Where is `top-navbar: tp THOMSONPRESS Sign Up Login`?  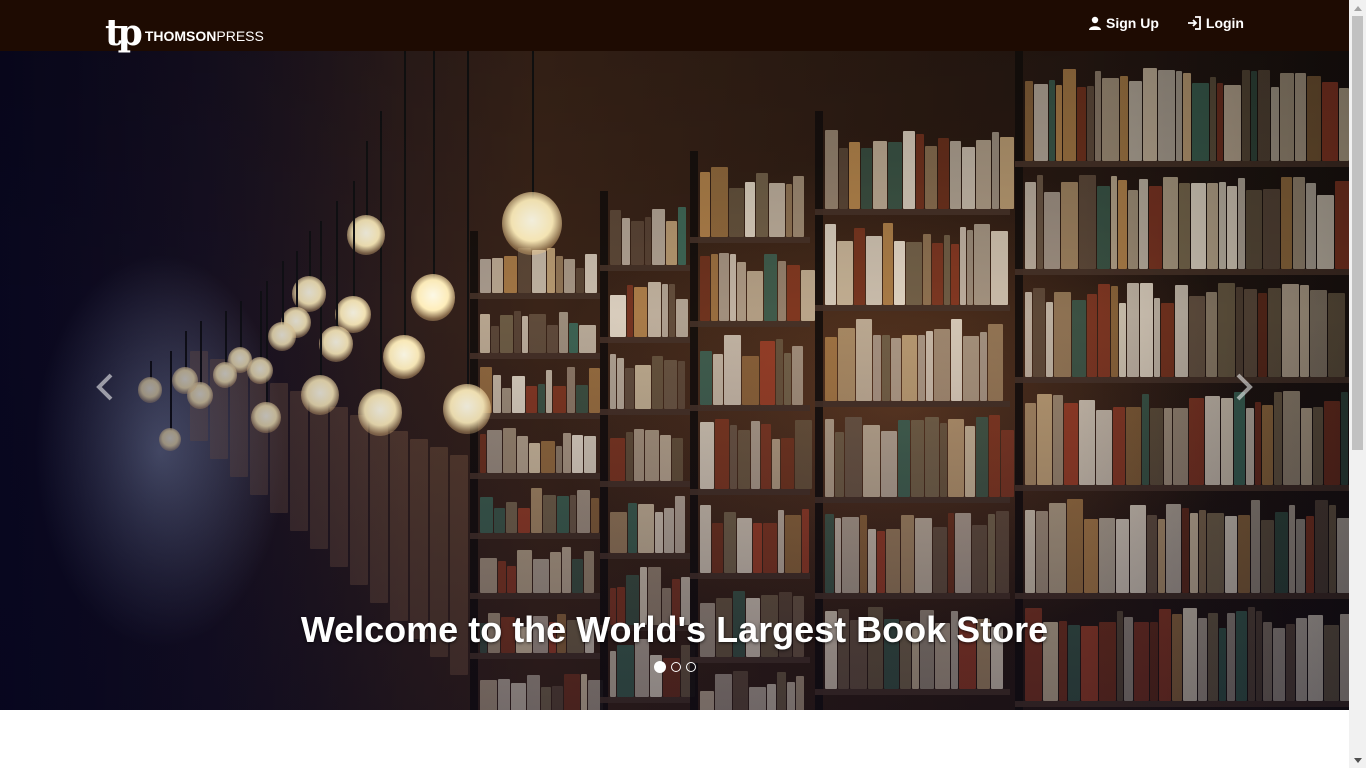 top-navbar: tp THOMSONPRESS Sign Up Login is located at coordinates (674, 25).